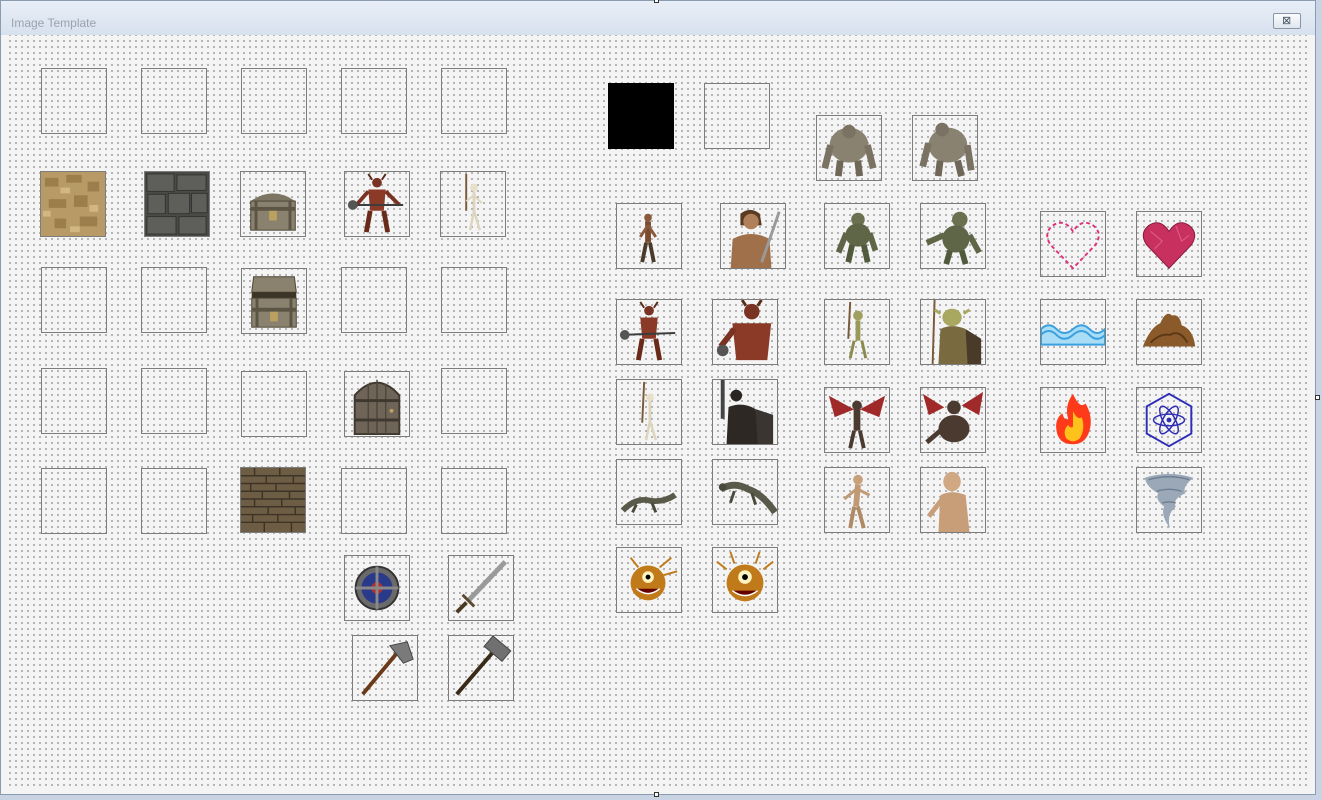 This screenshot has height=800, width=1322. I want to click on close-icon: ⊠, so click(1287, 21).